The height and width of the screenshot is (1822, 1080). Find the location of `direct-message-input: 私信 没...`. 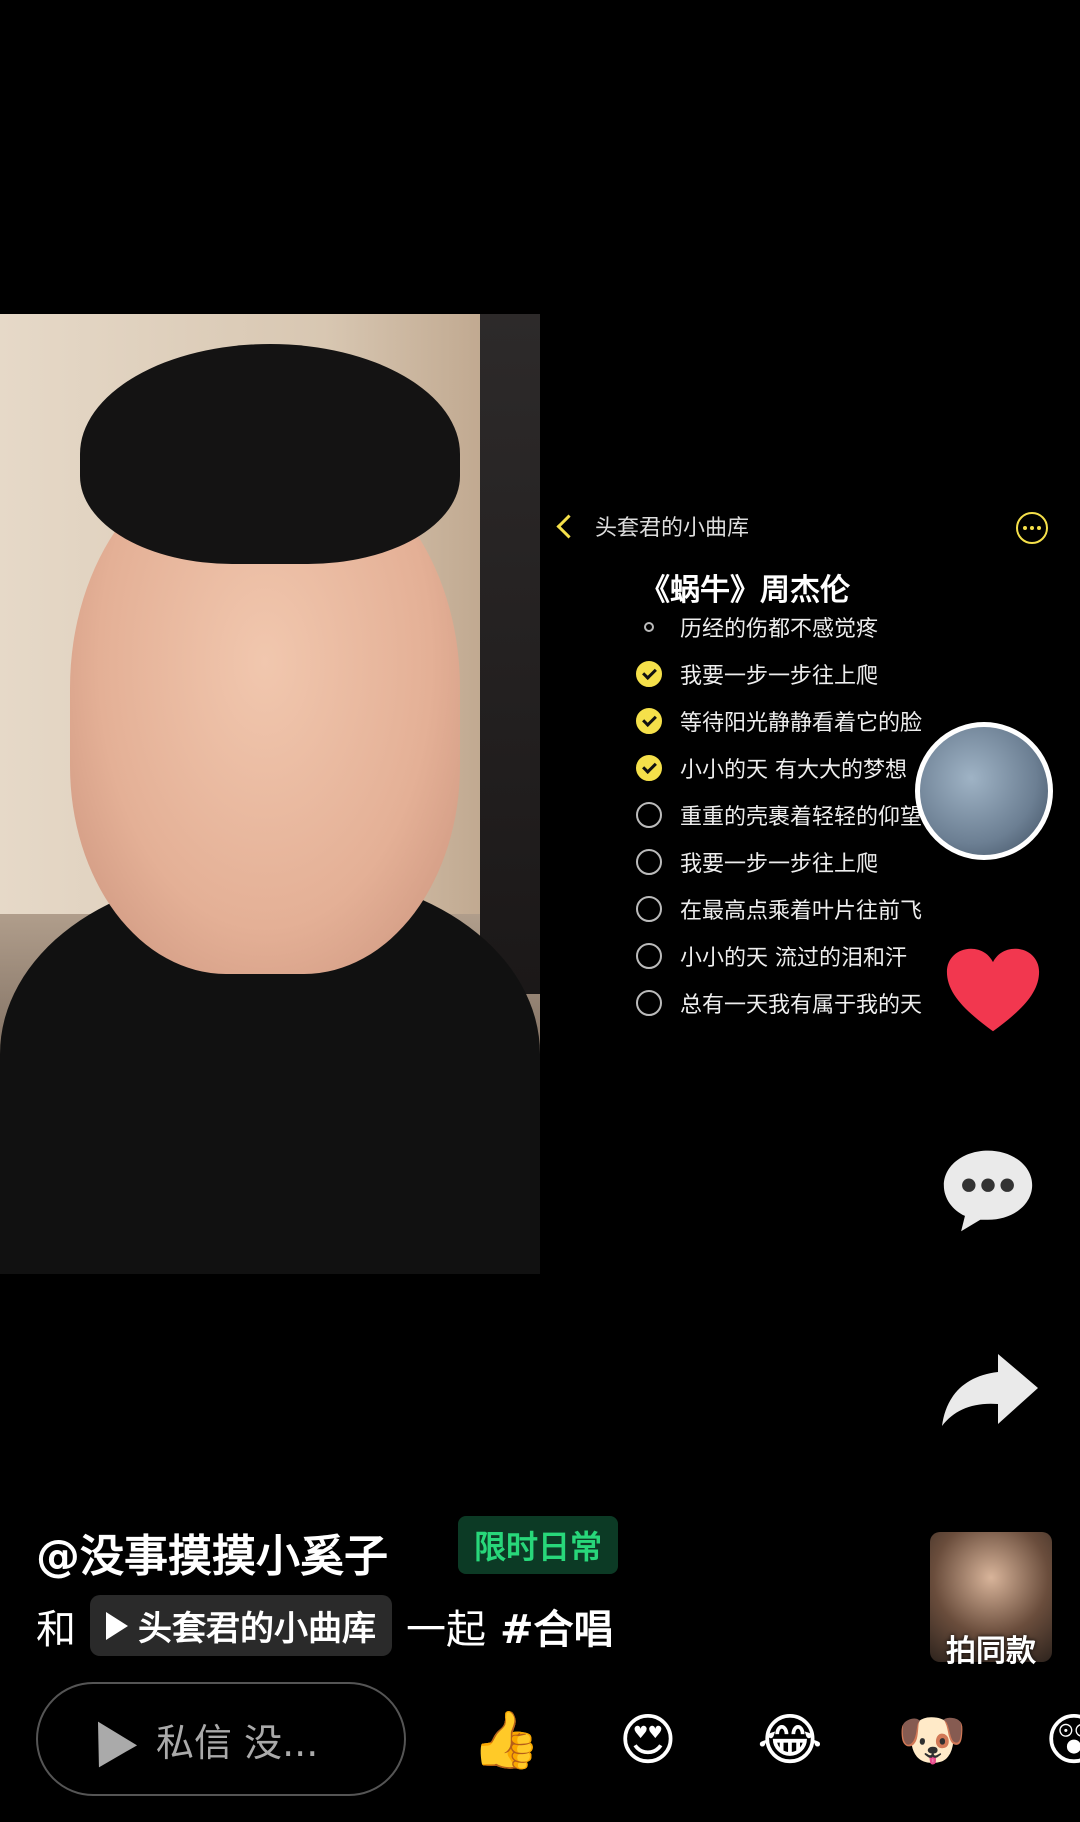

direct-message-input: 私信 没... is located at coordinates (221, 1739).